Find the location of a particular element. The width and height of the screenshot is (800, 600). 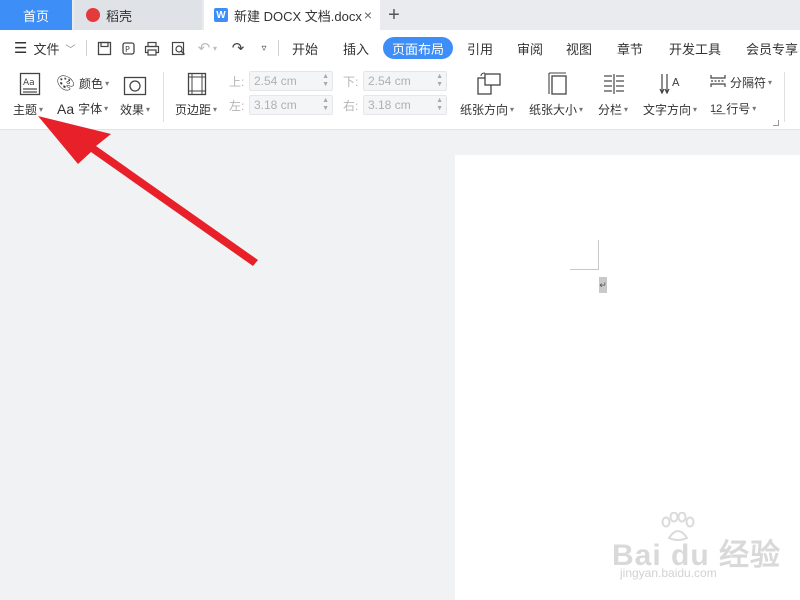

hamburger-icon: ☰ is located at coordinates (21, 48).